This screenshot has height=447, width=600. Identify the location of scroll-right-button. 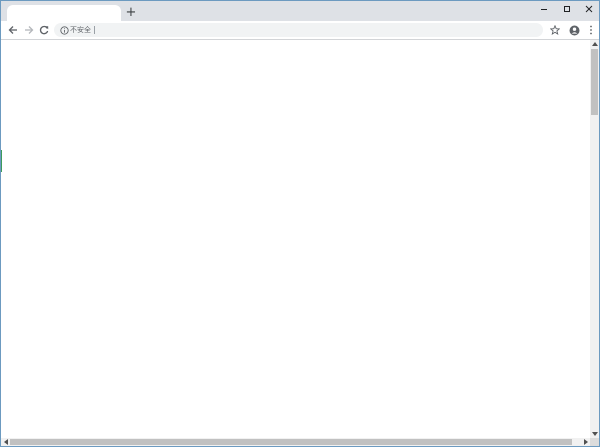
(585, 442).